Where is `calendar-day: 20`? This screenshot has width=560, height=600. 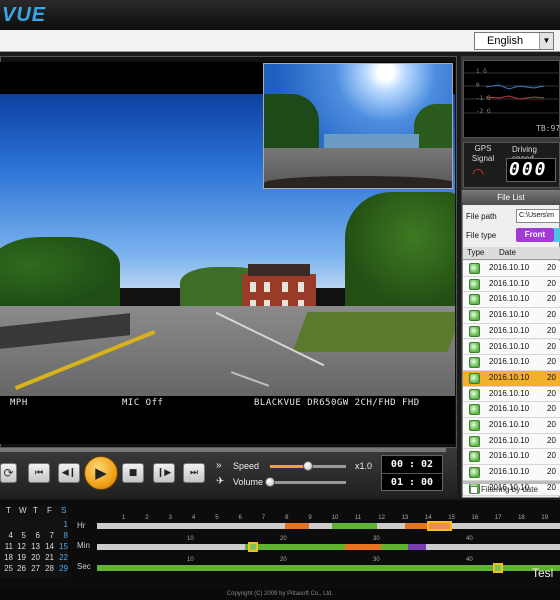
calendar-day: 20 is located at coordinates (33, 557).